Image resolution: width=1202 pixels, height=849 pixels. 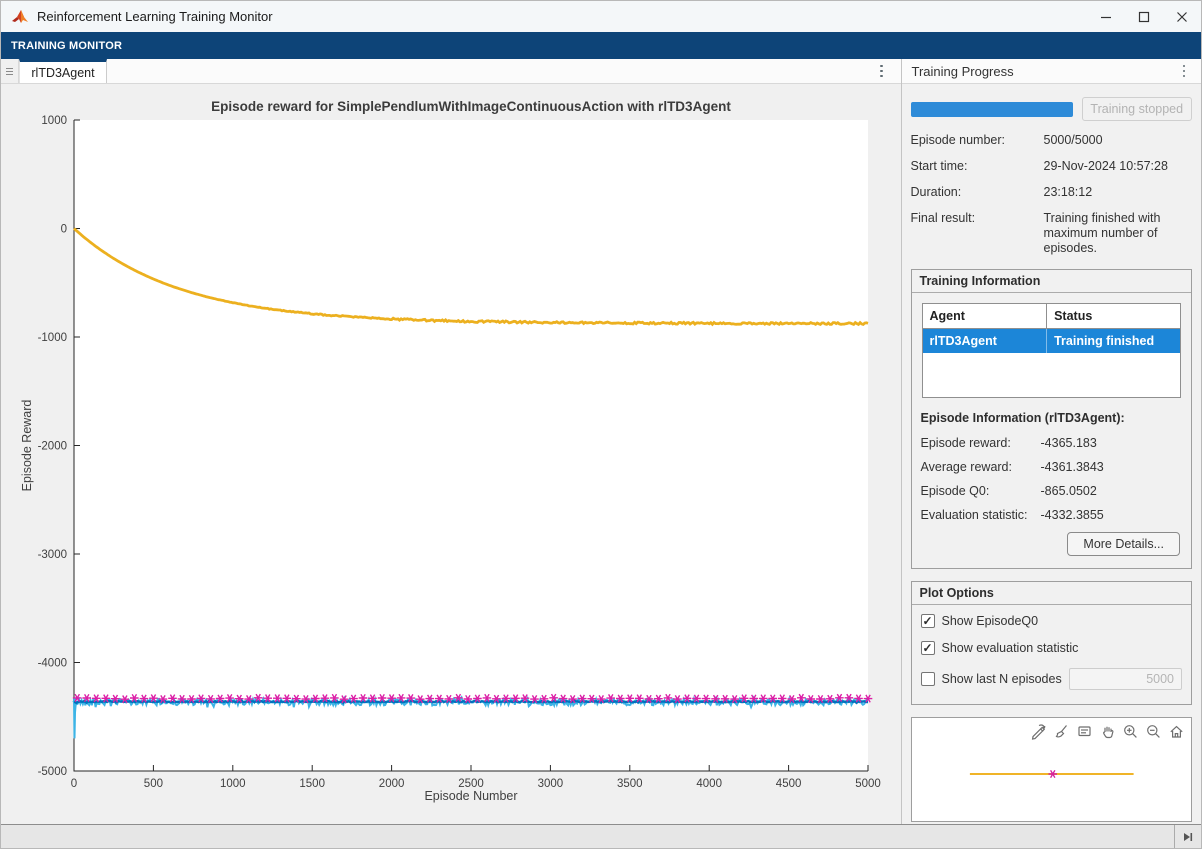 What do you see at coordinates (1061, 731) in the screenshot?
I see `brush-icon` at bounding box center [1061, 731].